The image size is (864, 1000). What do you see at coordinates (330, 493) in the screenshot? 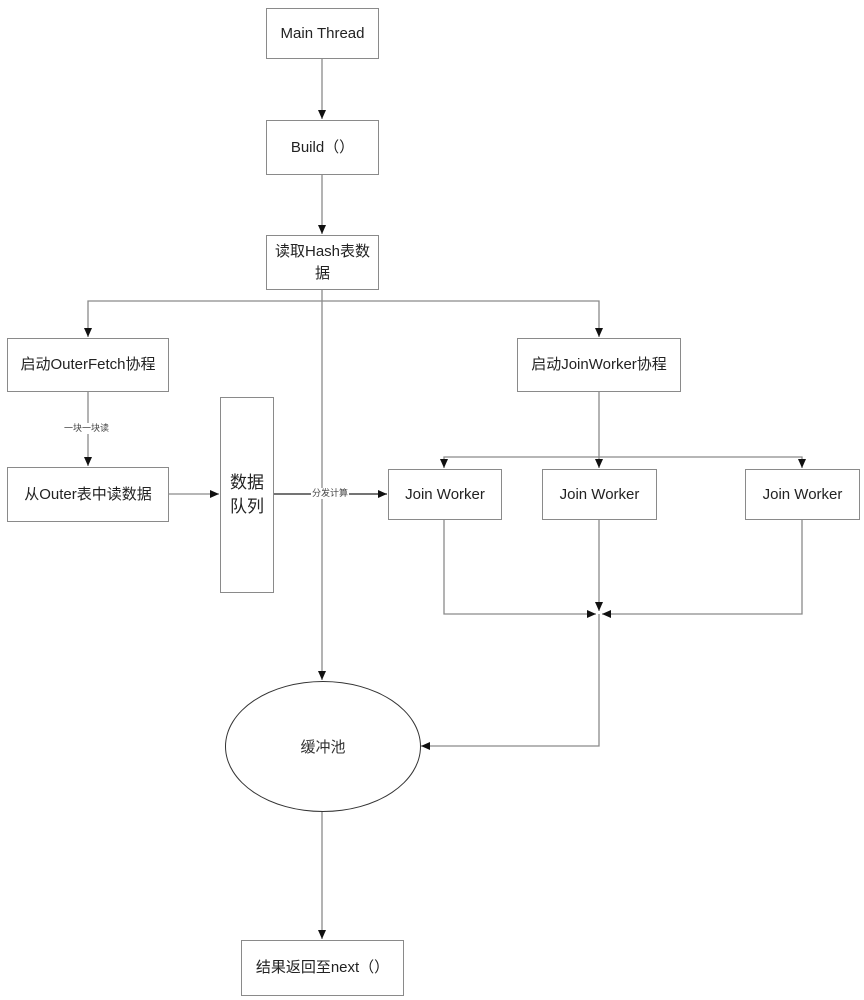
I see `edge-label-dispatch-compute: 分发计算` at bounding box center [330, 493].